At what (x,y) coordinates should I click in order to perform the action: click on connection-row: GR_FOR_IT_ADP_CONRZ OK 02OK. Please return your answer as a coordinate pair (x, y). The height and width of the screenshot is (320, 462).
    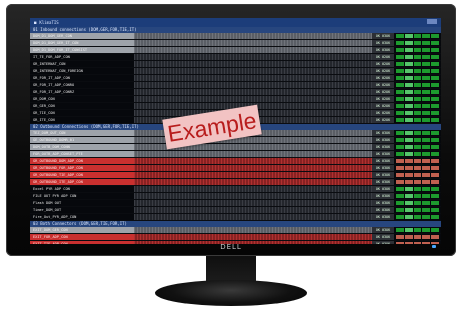
    Looking at the image, I should click on (235, 92).